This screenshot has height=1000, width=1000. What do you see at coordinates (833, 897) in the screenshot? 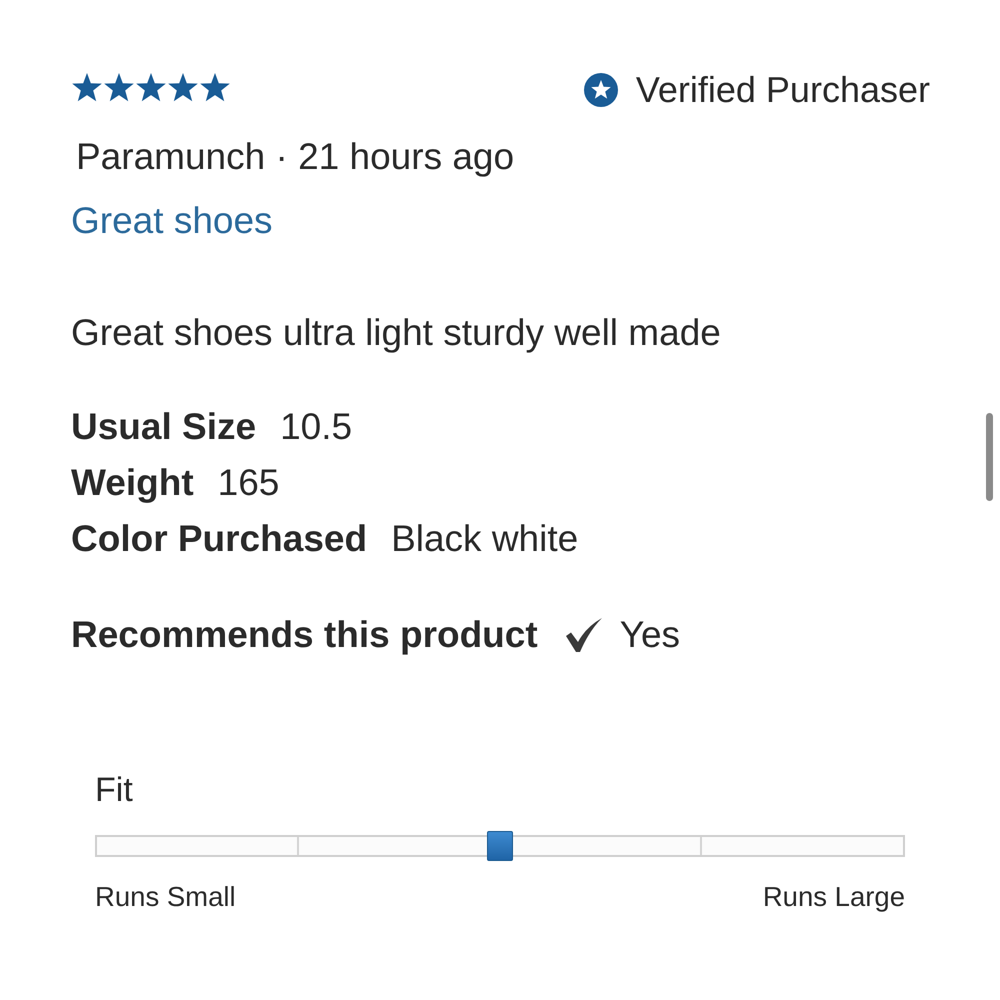
I see `runs-large-label: Runs Large` at bounding box center [833, 897].